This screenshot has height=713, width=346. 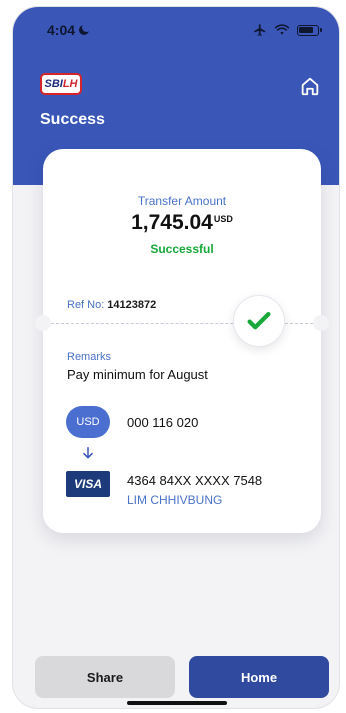 I want to click on bank-logo: SBI LH, so click(x=61, y=84).